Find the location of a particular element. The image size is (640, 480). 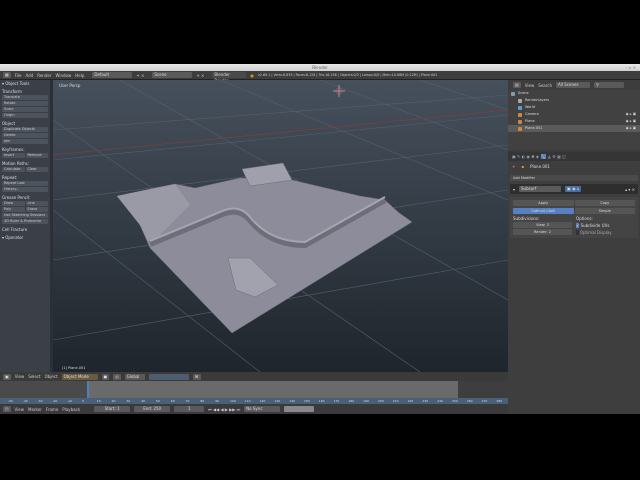

scene-add-remove: + × is located at coordinates (200, 75).